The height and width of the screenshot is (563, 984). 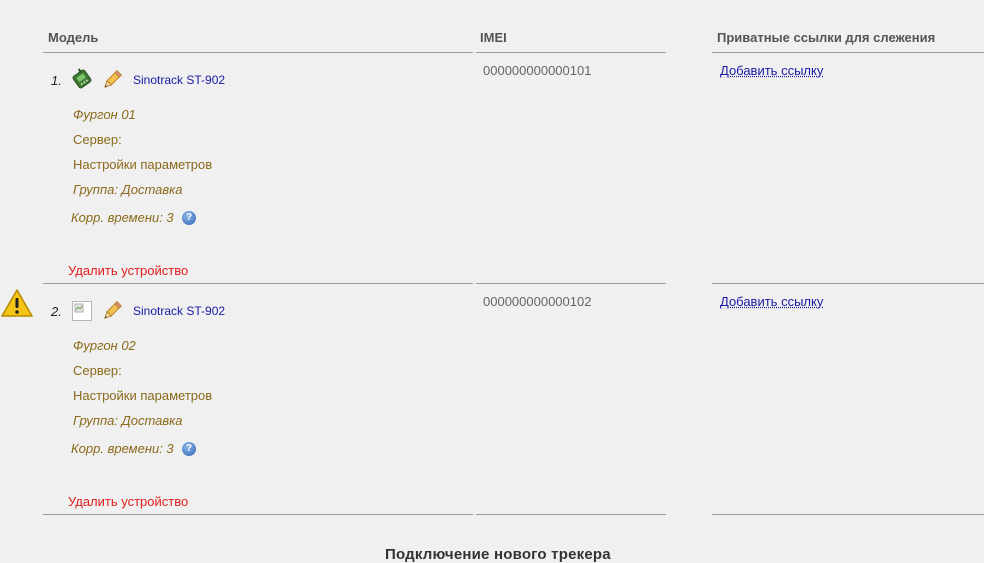 I want to click on column-header-model: Модель, so click(x=73, y=37).